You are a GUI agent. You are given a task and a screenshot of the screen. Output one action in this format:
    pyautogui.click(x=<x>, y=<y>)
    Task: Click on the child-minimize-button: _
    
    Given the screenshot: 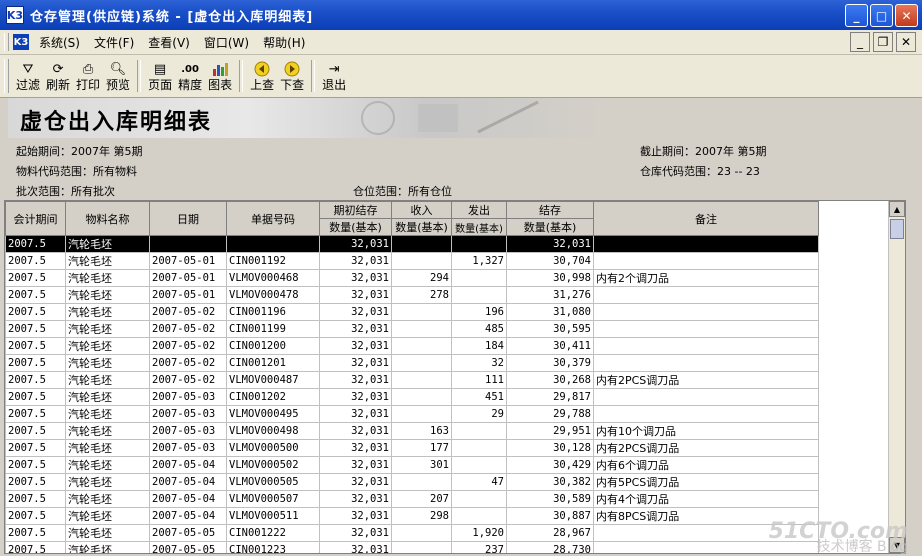 What is the action you would take?
    pyautogui.click(x=860, y=42)
    